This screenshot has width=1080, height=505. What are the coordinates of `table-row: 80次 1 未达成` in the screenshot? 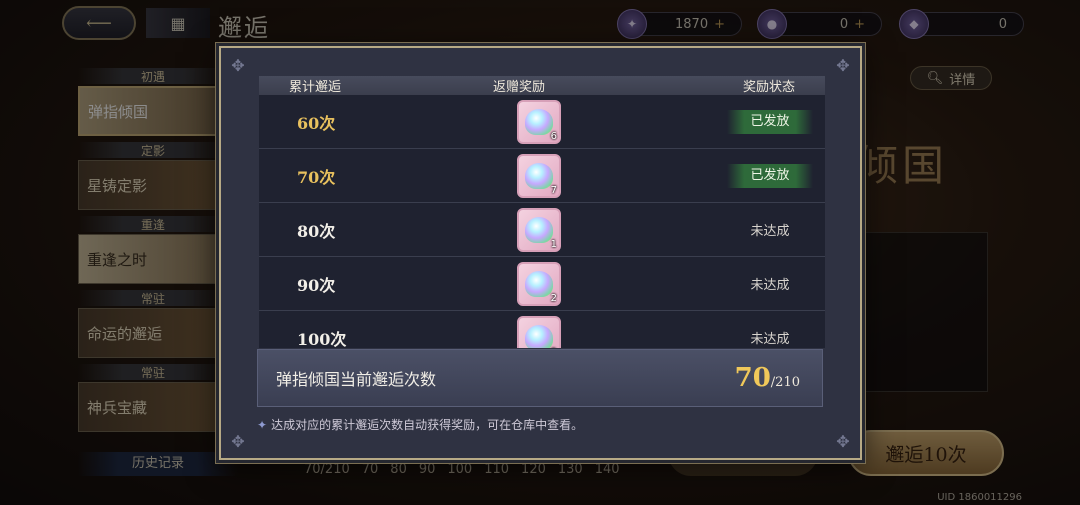 It's located at (542, 230).